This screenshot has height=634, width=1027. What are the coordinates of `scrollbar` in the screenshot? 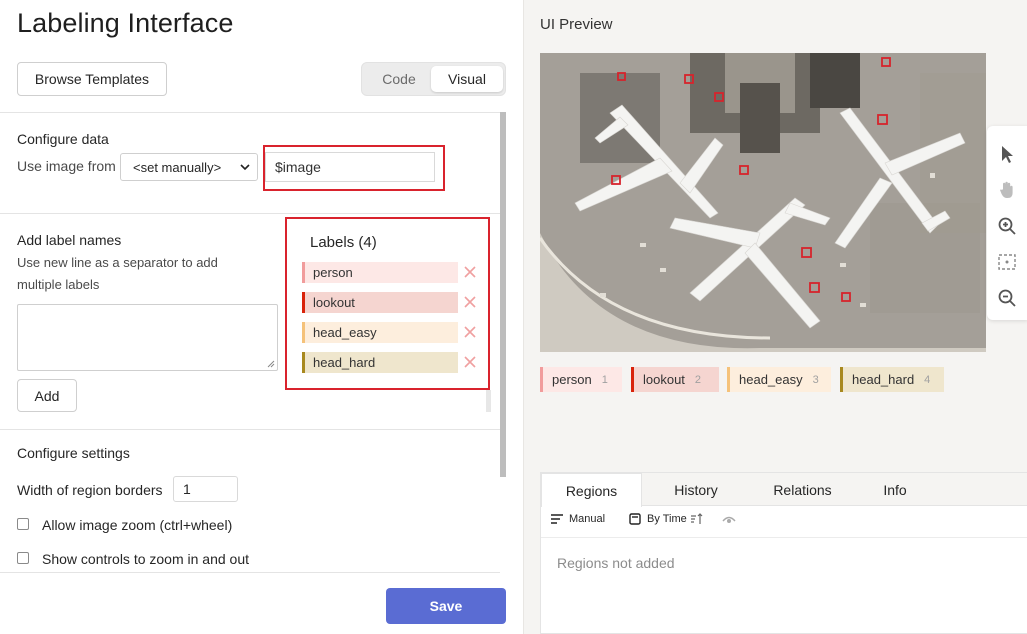 It's located at (503, 294).